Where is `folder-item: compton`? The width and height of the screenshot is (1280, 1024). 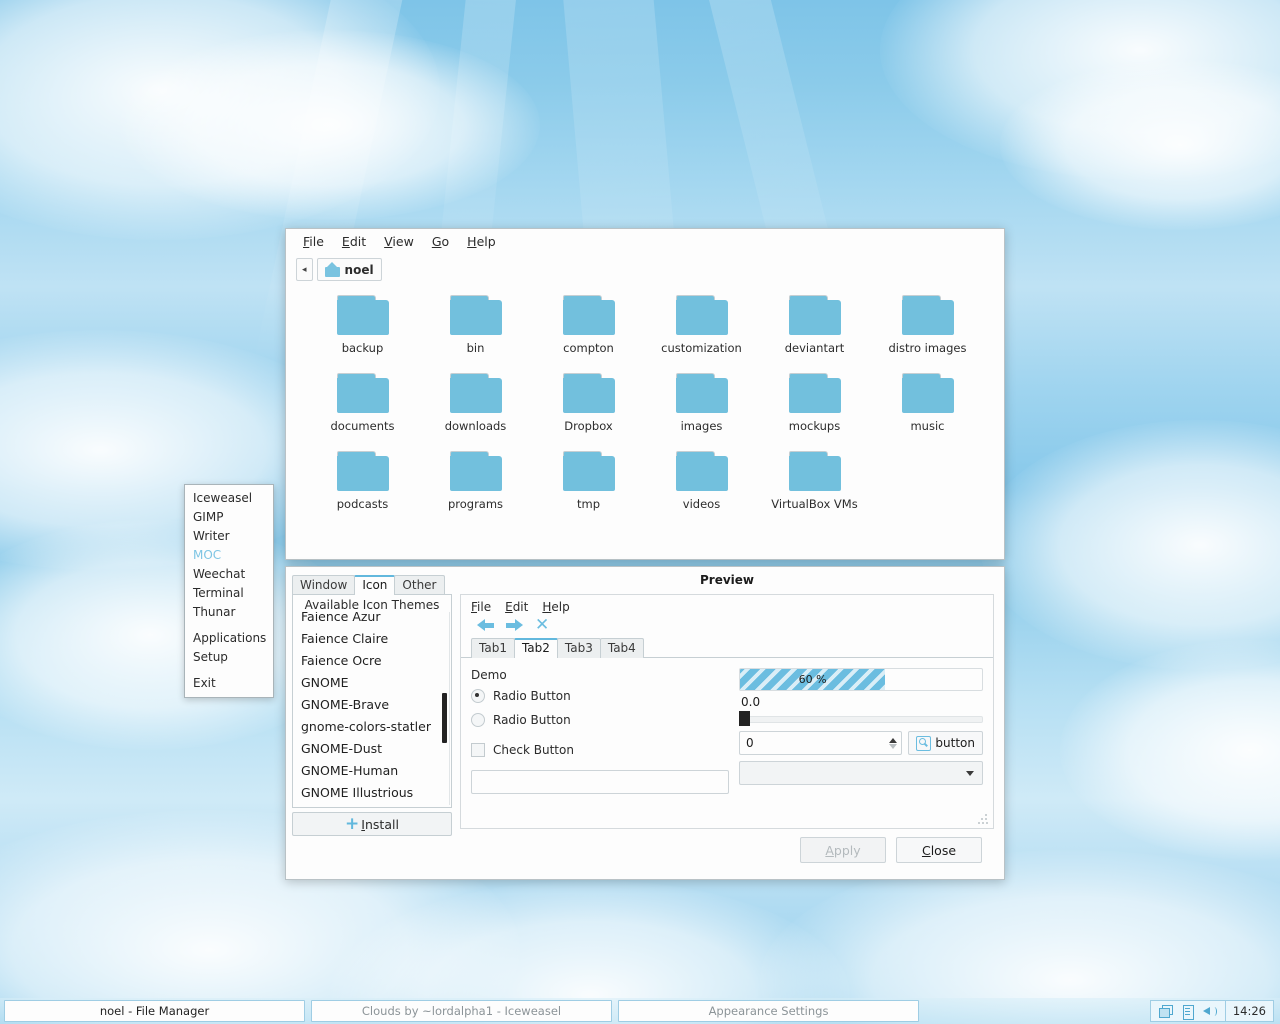 folder-item: compton is located at coordinates (588, 334).